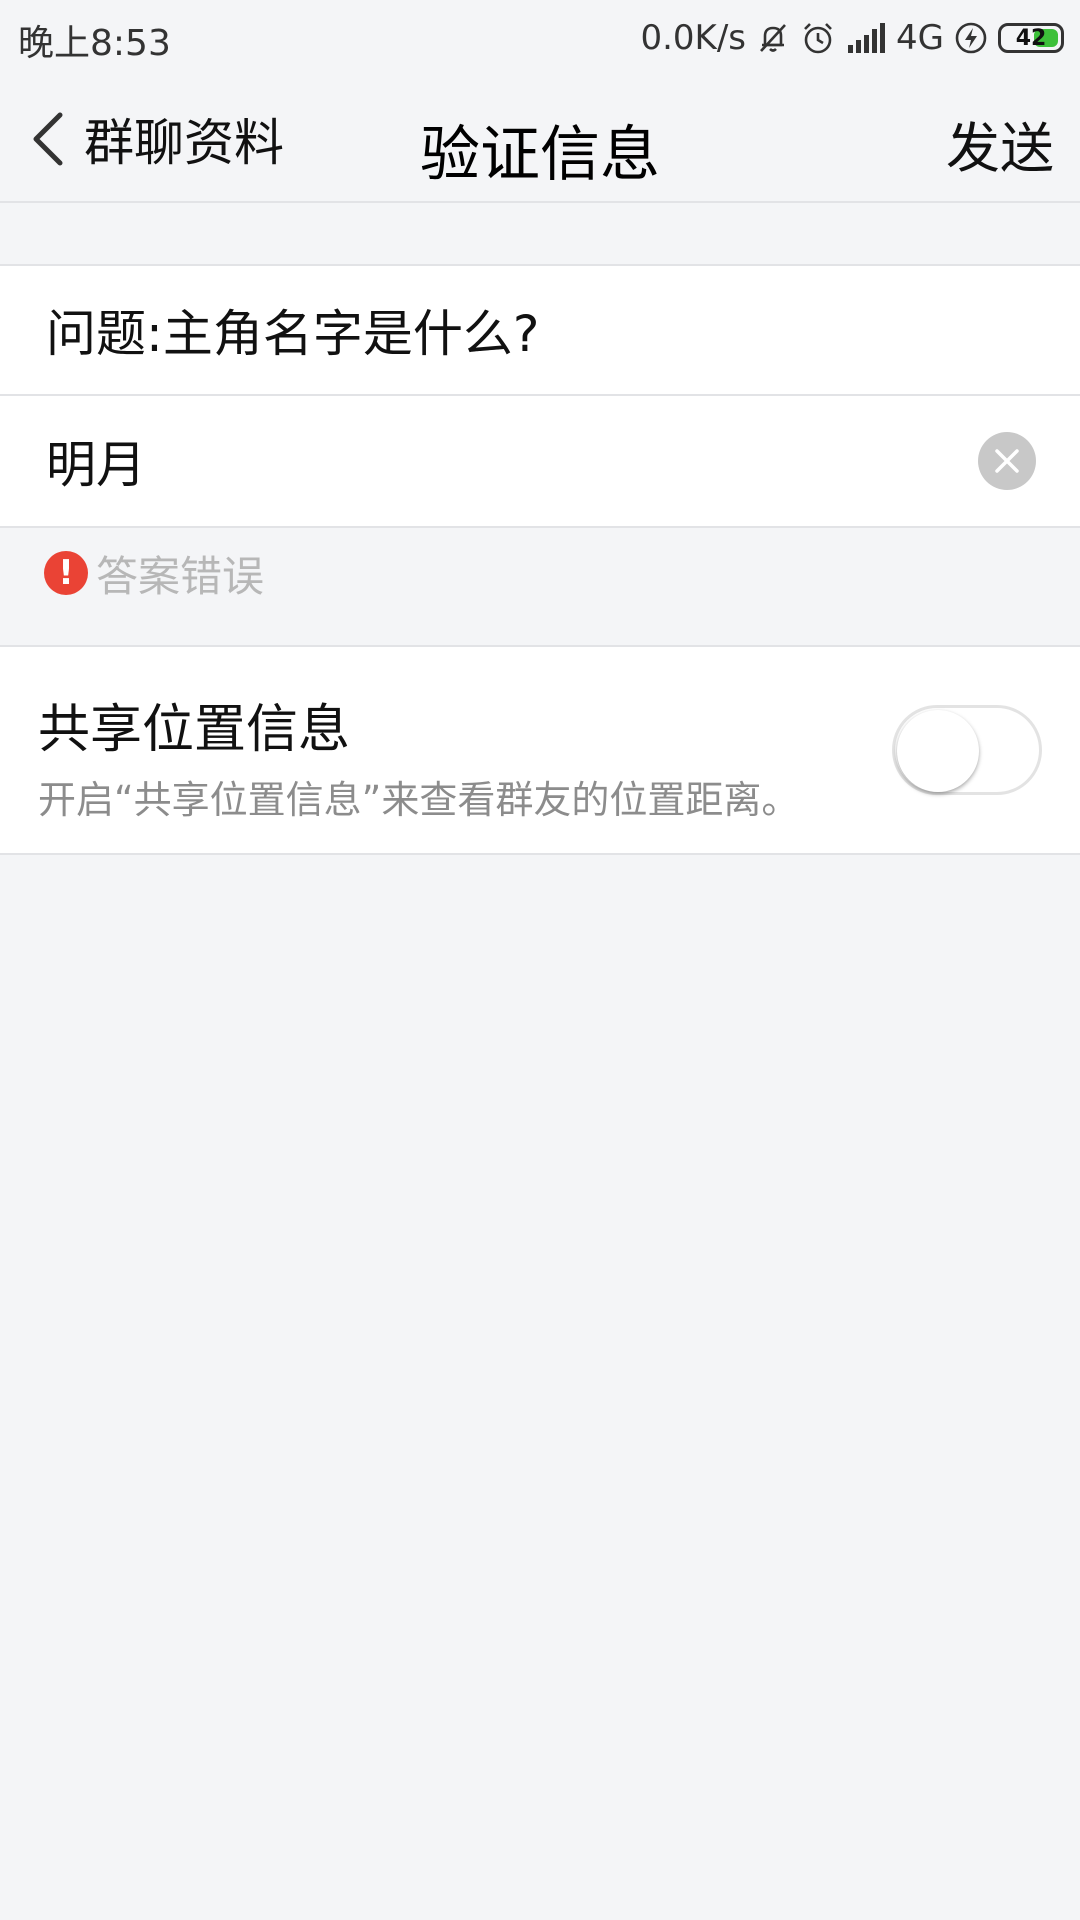  I want to click on navigation-bar: 群聊资料 验证信息 发送, so click(540, 139).